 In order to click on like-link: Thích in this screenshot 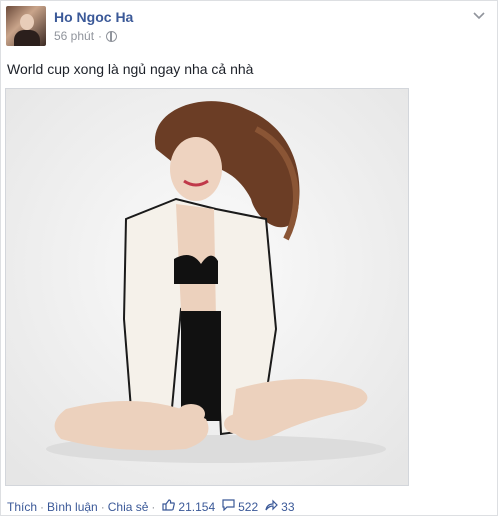, I will do `click(22, 507)`.